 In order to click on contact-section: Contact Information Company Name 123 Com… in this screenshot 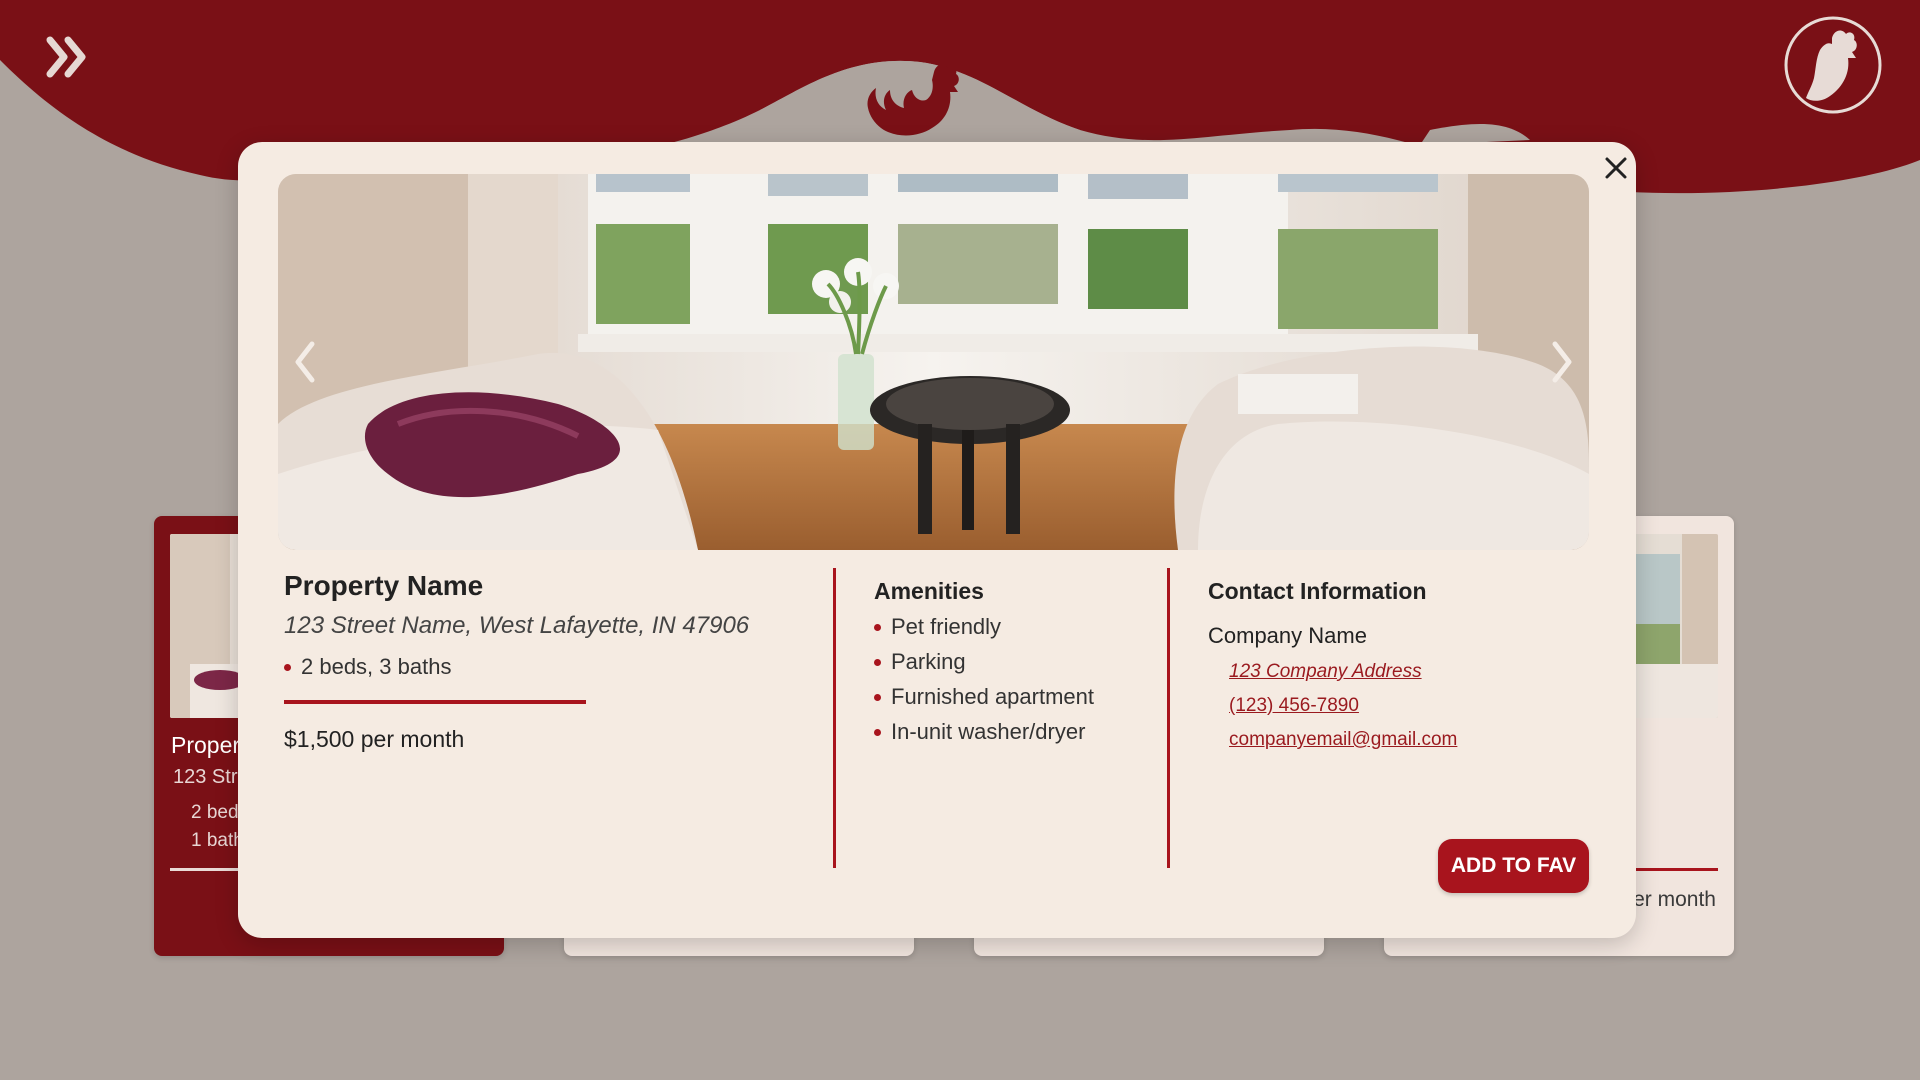, I will do `click(1398, 664)`.